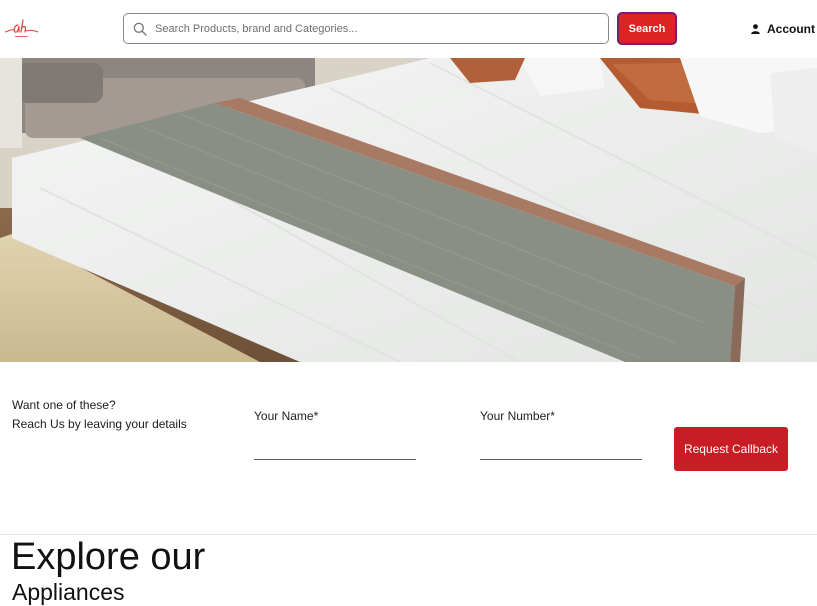  Describe the element at coordinates (286, 416) in the screenshot. I see `name-field-label: Your Name*` at that location.